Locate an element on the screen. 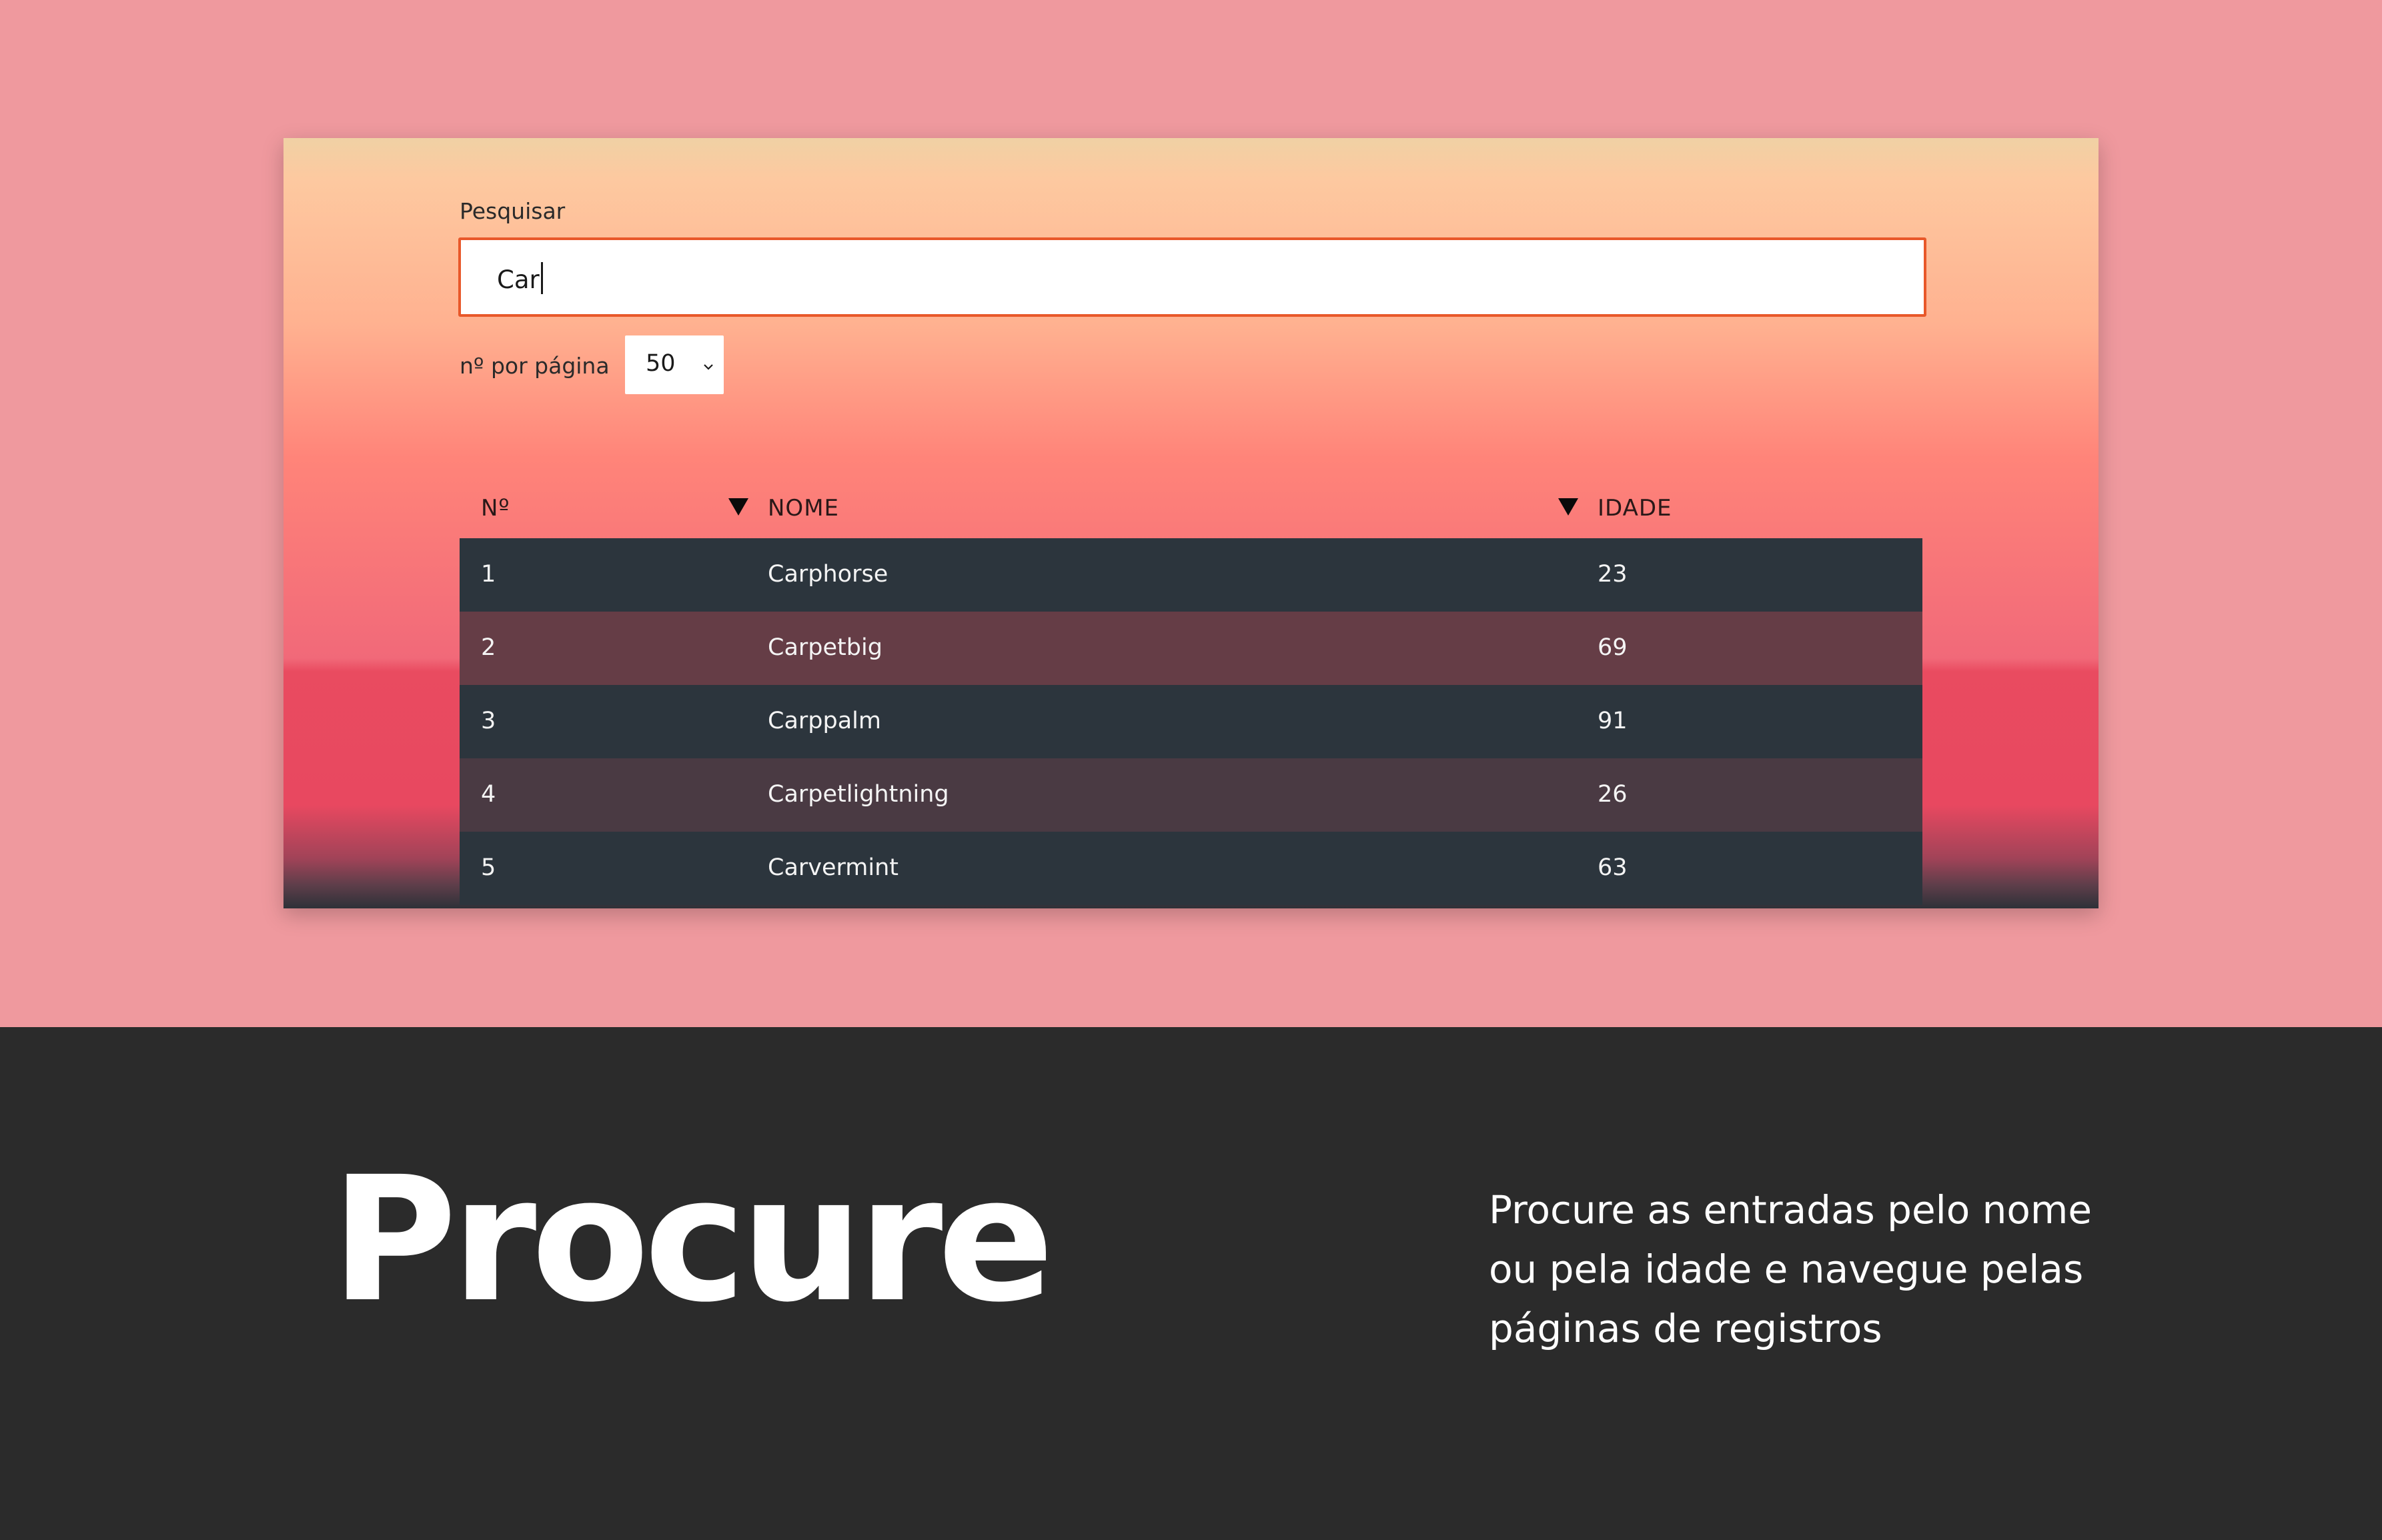 Image resolution: width=2382 pixels, height=1540 pixels. cell-name: Carppalm is located at coordinates (824, 721).